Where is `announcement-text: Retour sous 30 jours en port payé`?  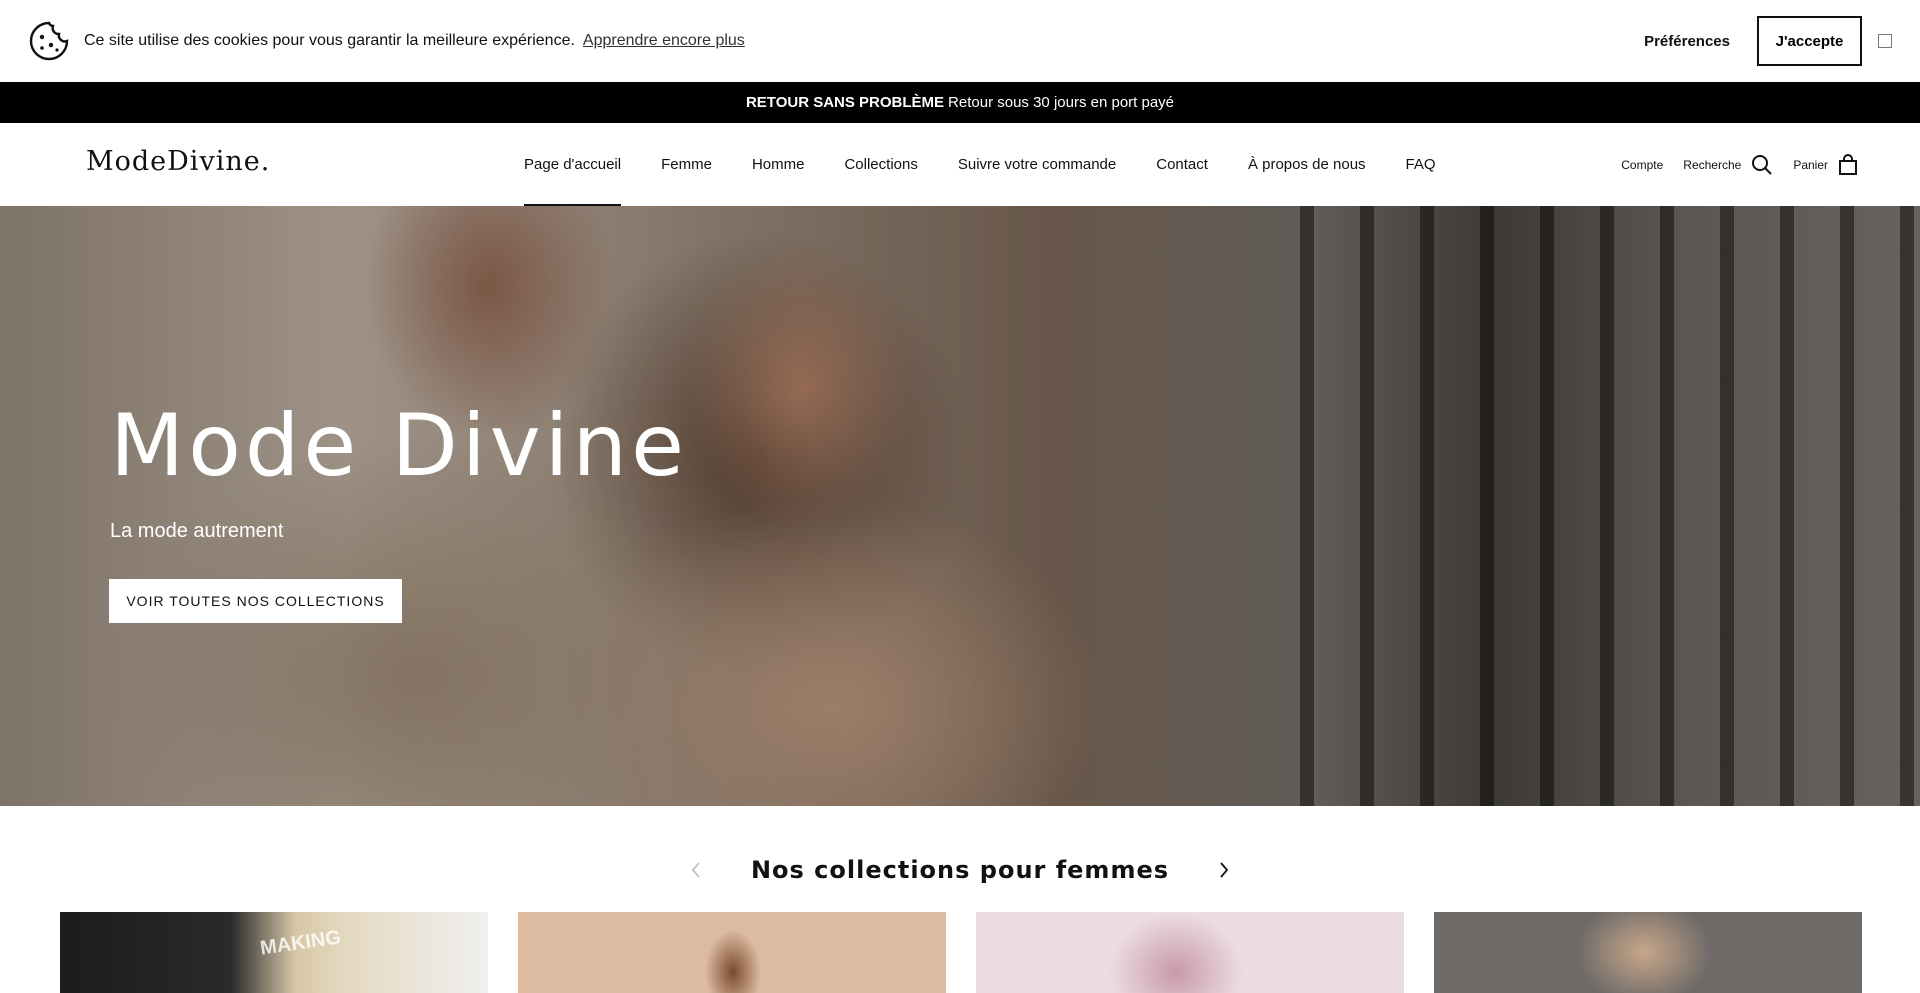
announcement-text: Retour sous 30 jours en port payé is located at coordinates (1061, 102).